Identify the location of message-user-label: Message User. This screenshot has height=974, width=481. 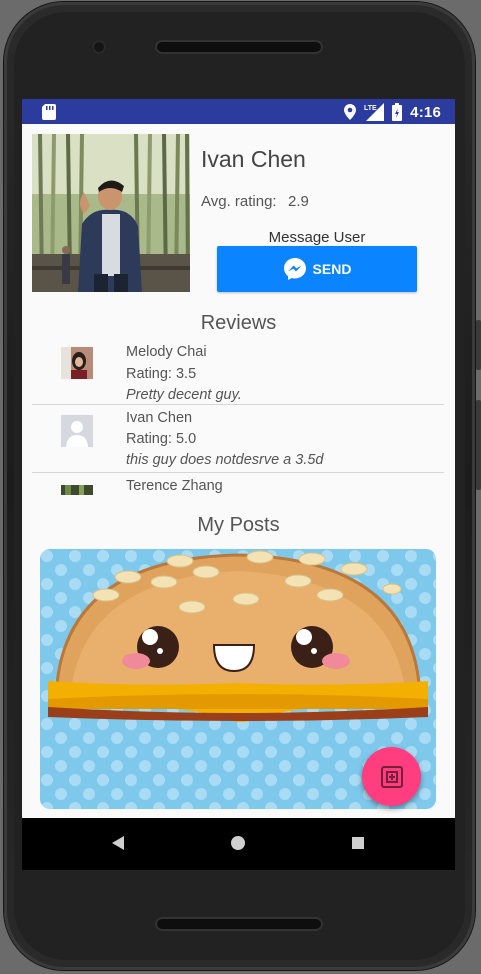
(317, 237).